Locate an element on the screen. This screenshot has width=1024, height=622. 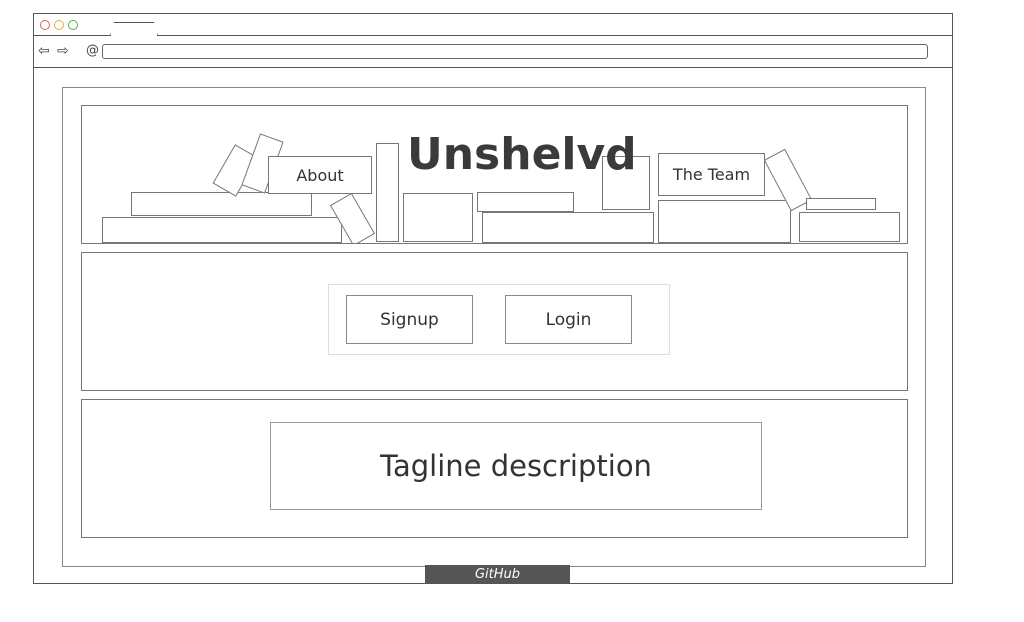
minimize-window-dot is located at coordinates (59, 25).